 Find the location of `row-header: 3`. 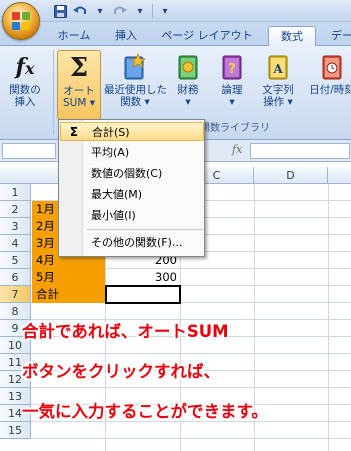

row-header: 3 is located at coordinates (15, 226).